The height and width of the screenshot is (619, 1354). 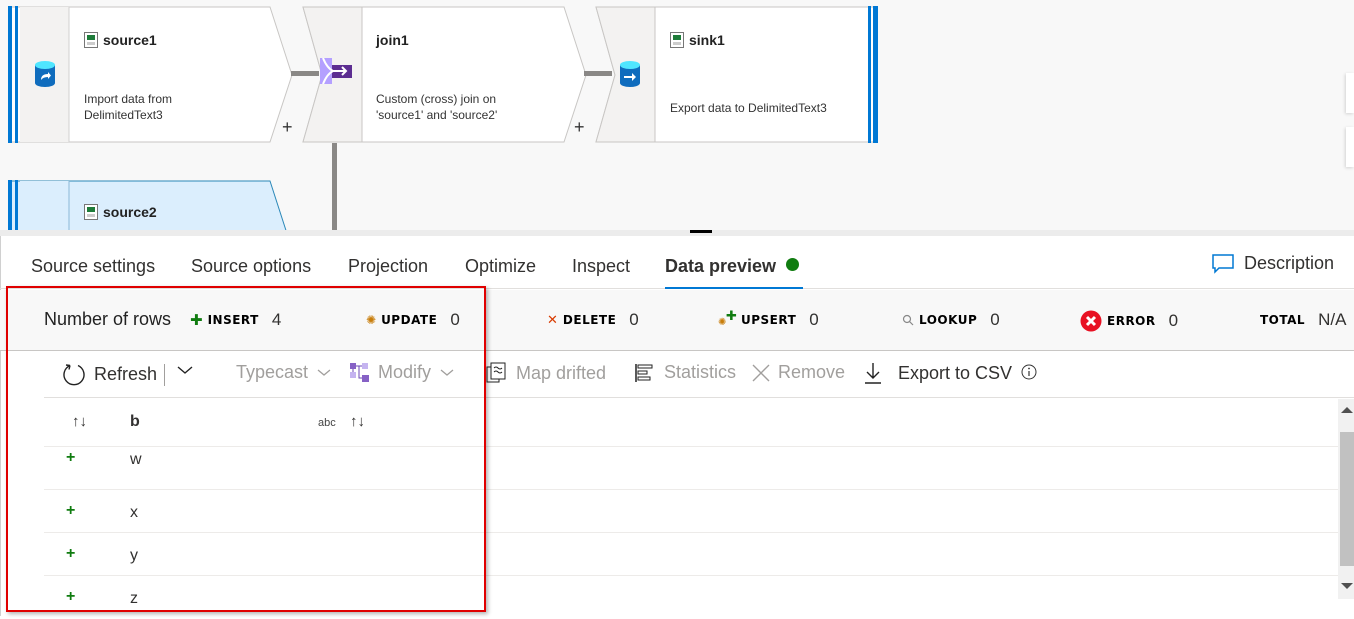 I want to click on statistics-icon, so click(x=644, y=372).